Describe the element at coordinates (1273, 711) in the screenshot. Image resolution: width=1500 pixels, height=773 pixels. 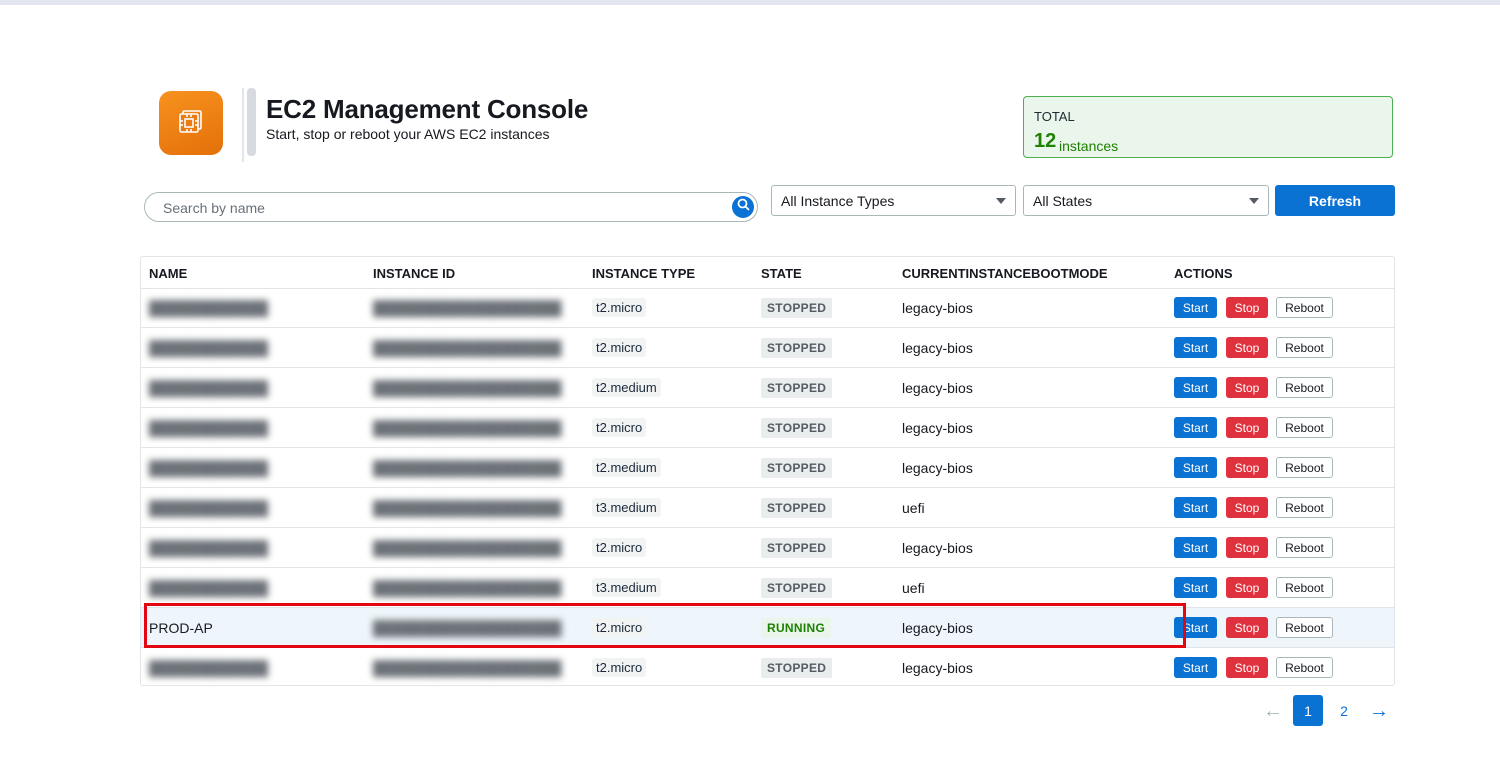
I see `arrow-left-icon: ←` at that location.